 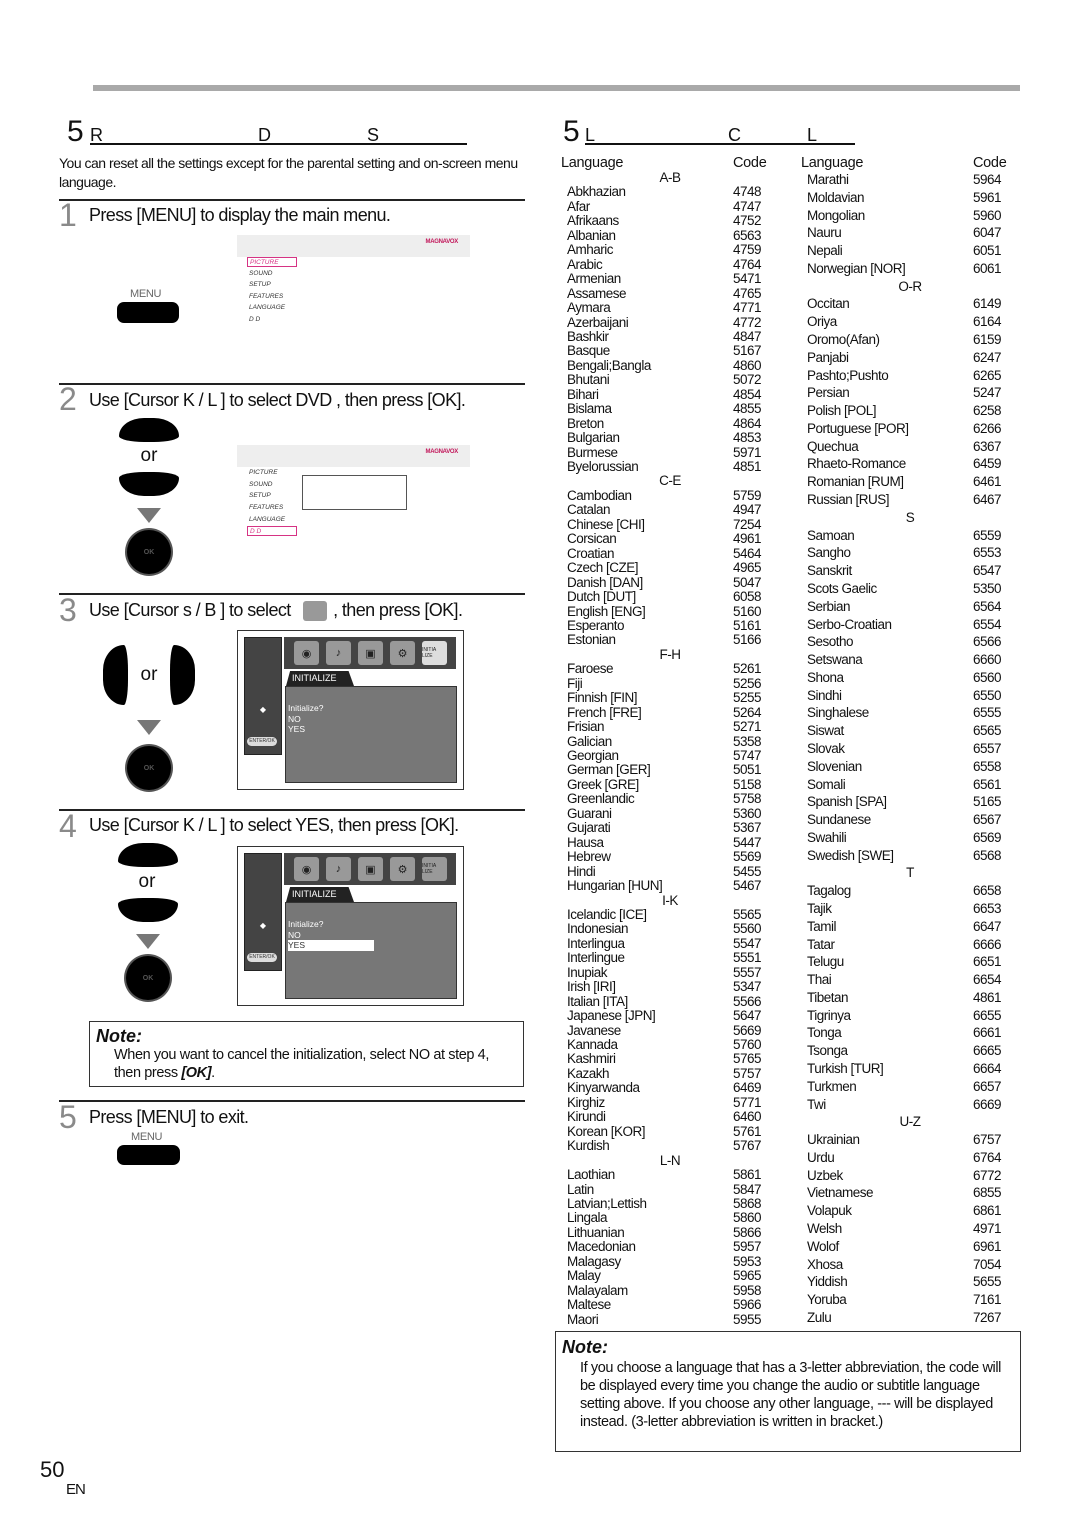 What do you see at coordinates (354, 492) in the screenshot?
I see `submenu-box` at bounding box center [354, 492].